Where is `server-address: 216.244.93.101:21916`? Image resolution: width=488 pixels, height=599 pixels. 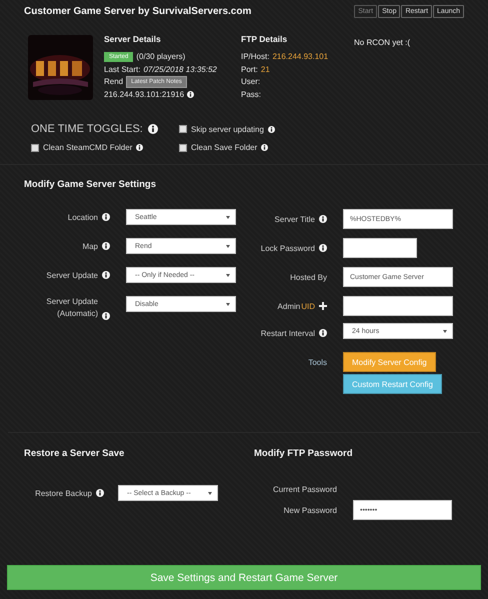
server-address: 216.244.93.101:21916 is located at coordinates (144, 94).